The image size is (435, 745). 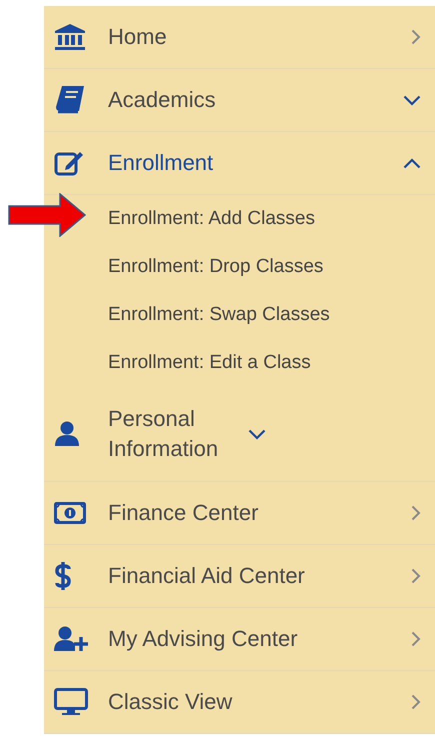 What do you see at coordinates (219, 315) in the screenshot?
I see `submenu-item: Enrollment: Swap Classes` at bounding box center [219, 315].